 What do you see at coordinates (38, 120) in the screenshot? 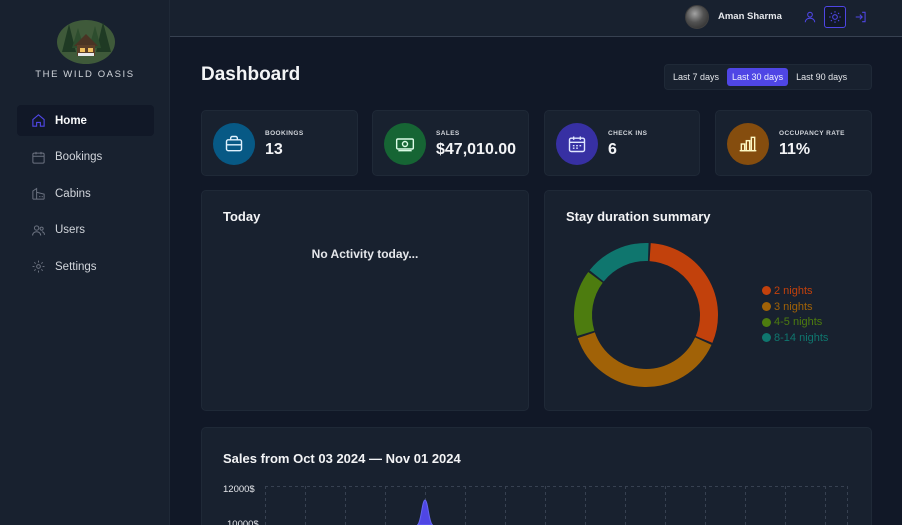
I see `home-icon` at bounding box center [38, 120].